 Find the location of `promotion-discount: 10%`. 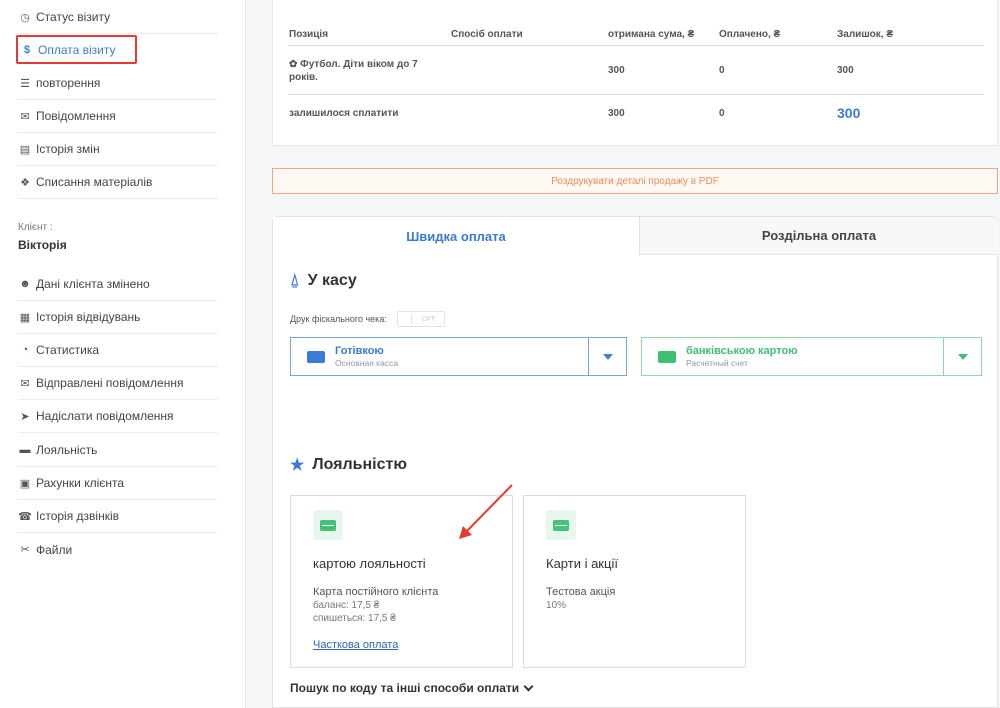

promotion-discount: 10% is located at coordinates (556, 605).